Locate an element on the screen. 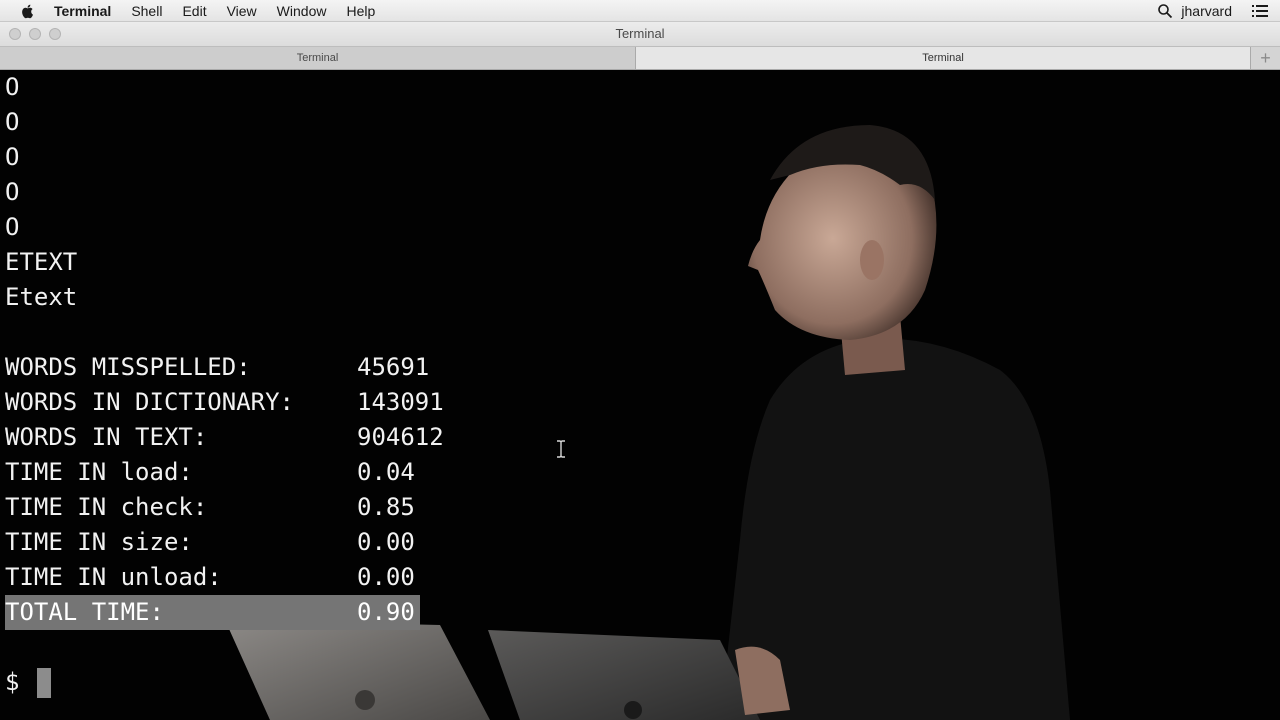  menu-shell: Shell is located at coordinates (146, 11).